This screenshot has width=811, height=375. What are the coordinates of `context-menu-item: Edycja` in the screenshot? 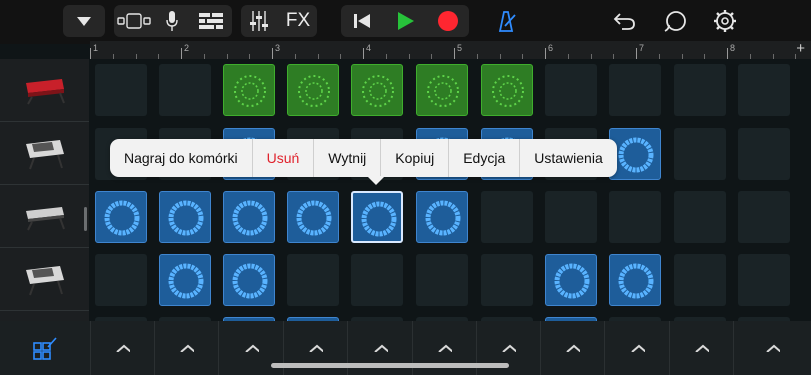 It's located at (485, 158).